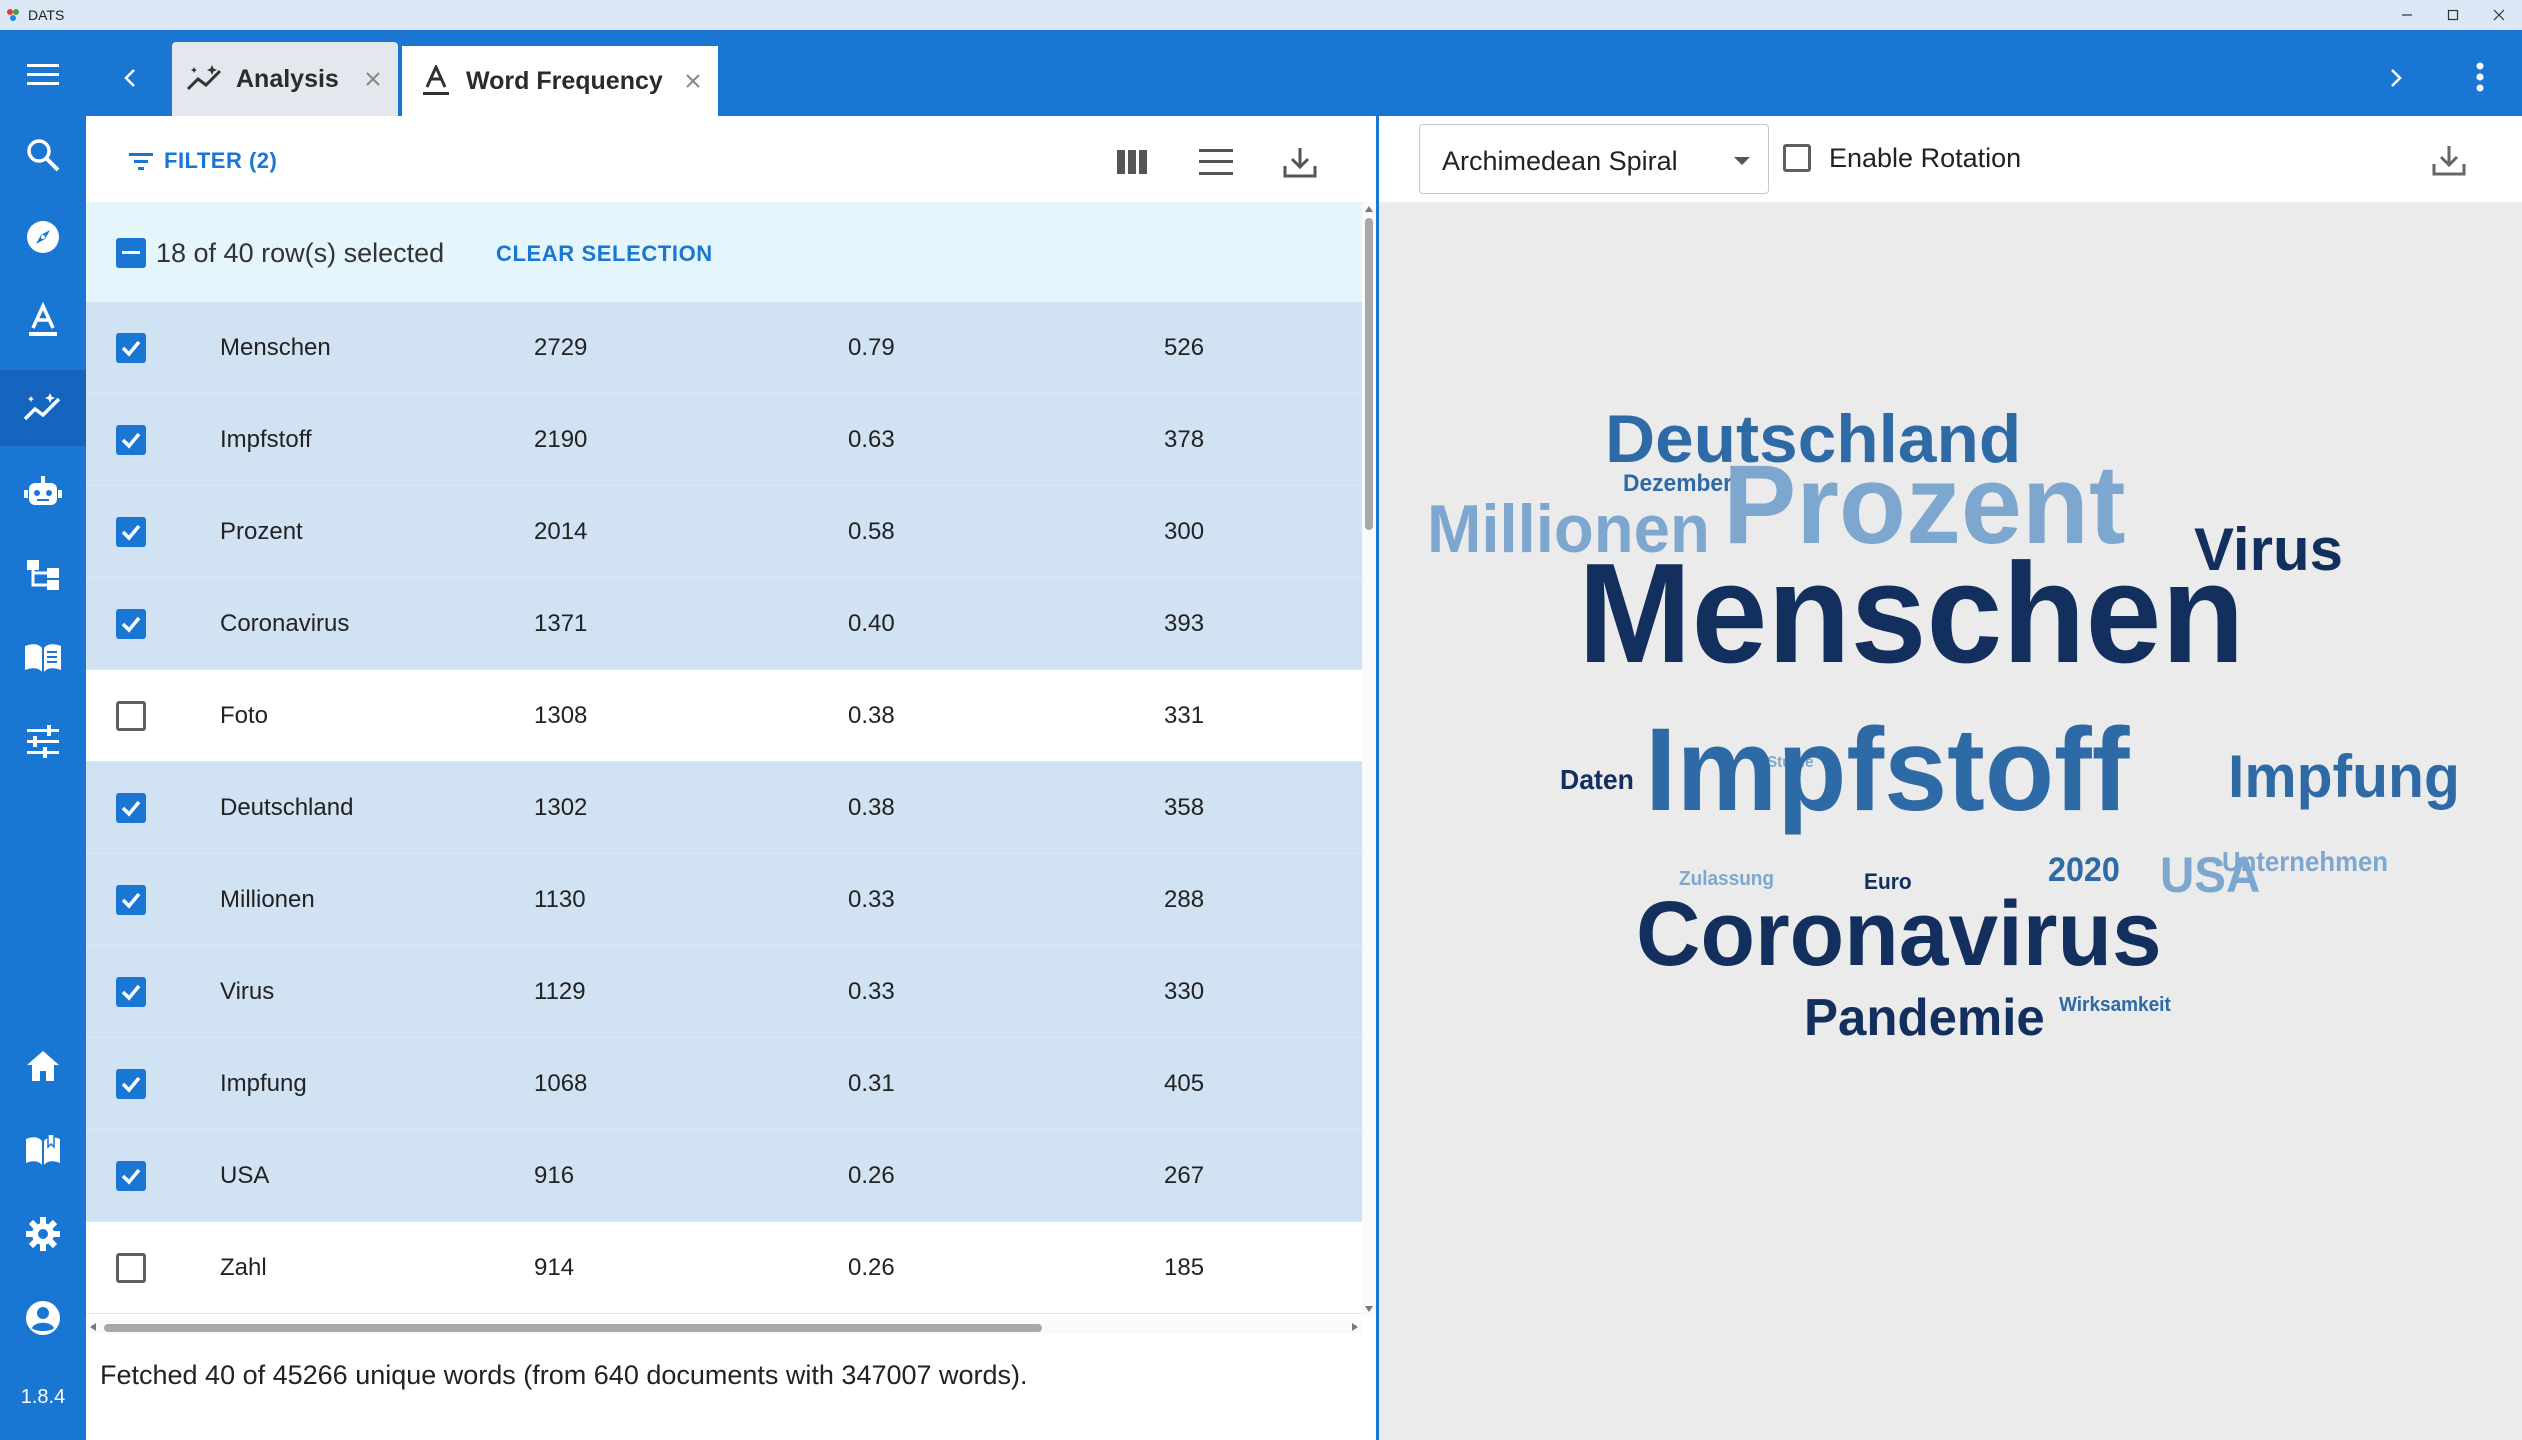 The image size is (2522, 1440). I want to click on enable-rotation-label: Enable Rotation, so click(1925, 158).